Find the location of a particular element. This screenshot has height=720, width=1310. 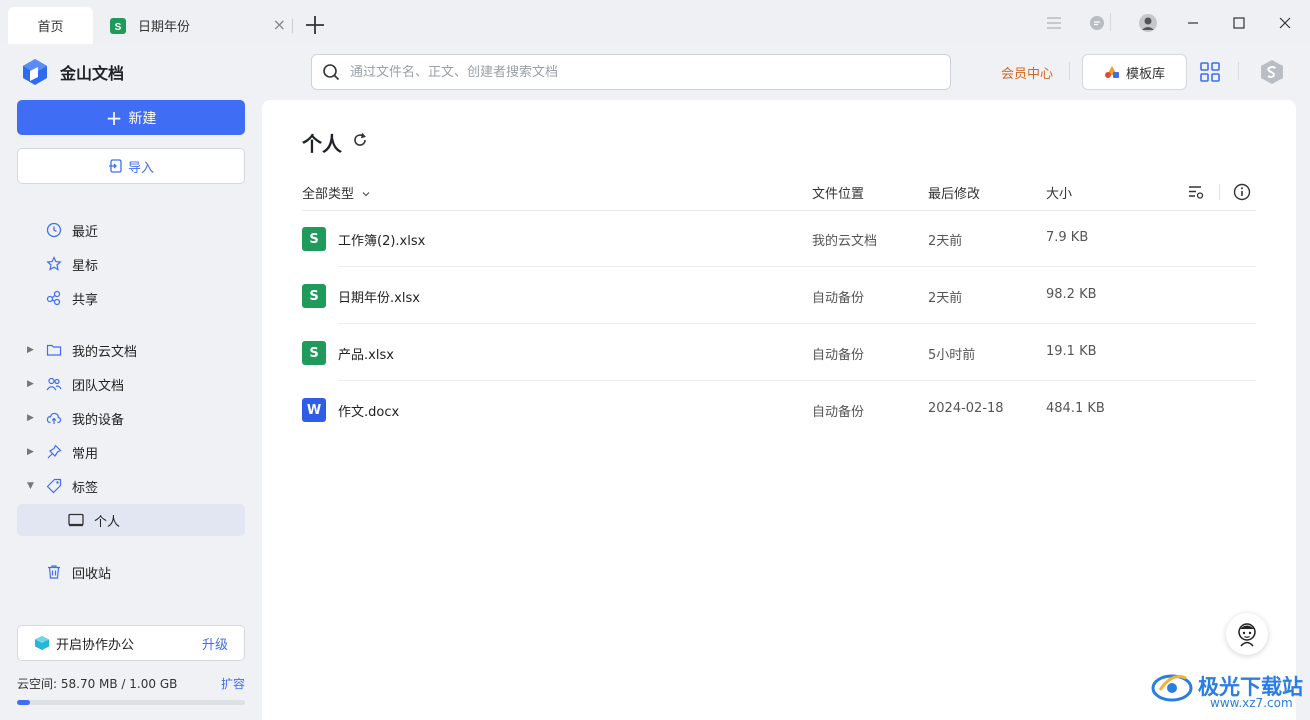

assistant-button is located at coordinates (1247, 634).